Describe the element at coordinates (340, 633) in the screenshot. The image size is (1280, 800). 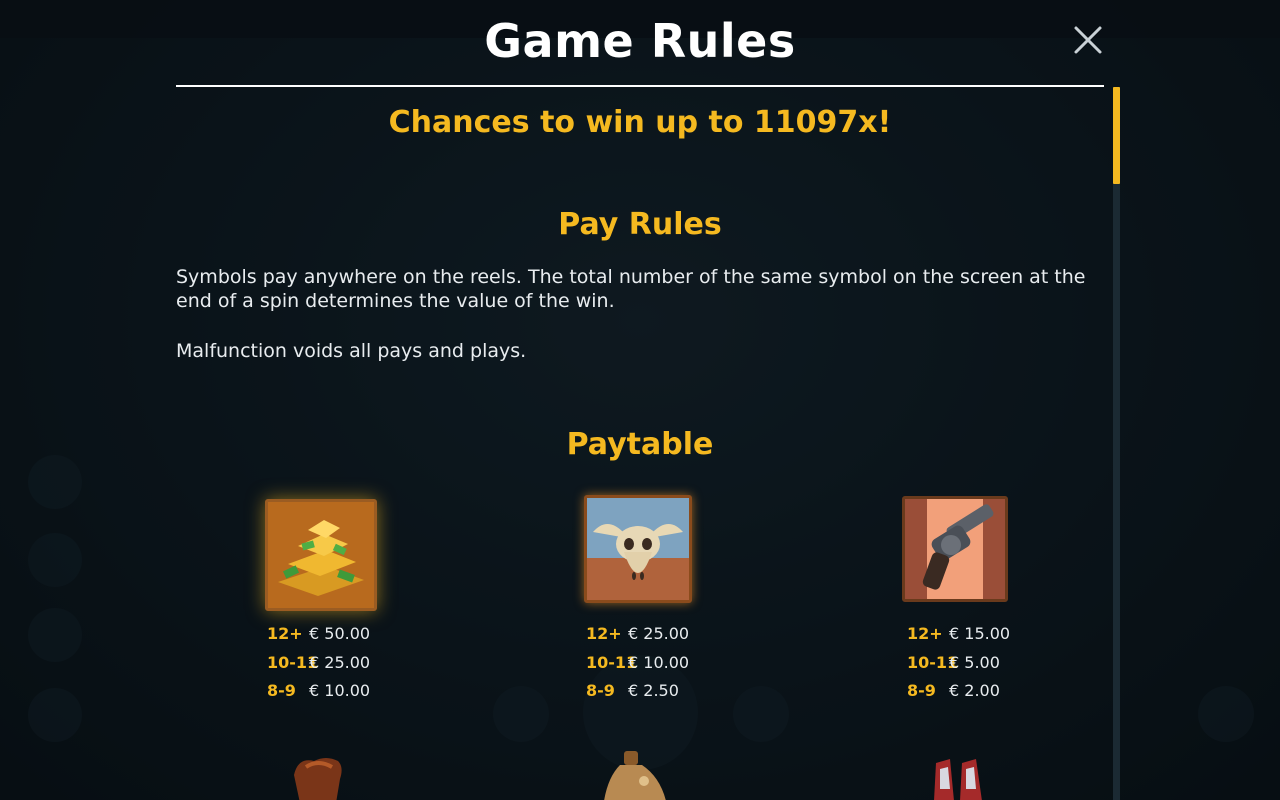
I see `pay-value: € 50.00` at that location.